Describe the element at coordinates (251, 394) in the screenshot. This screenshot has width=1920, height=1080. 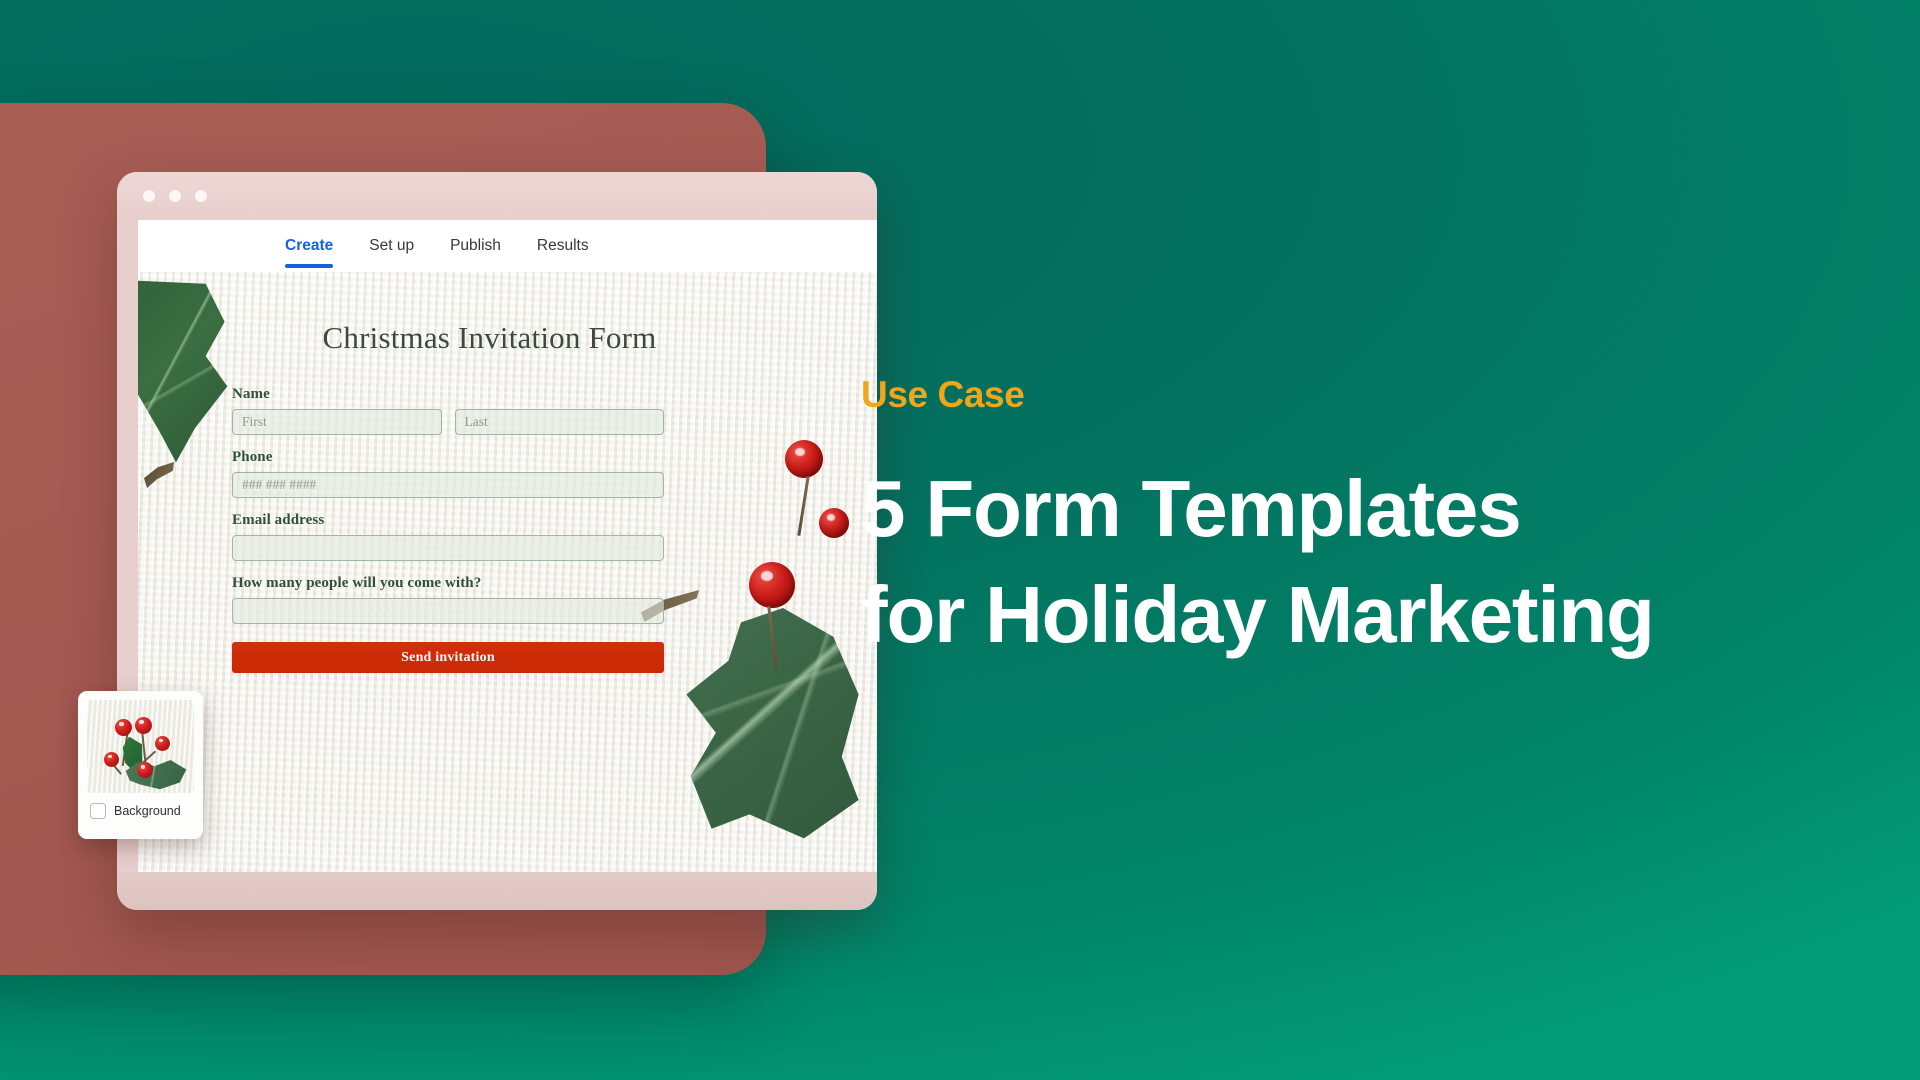
I see `label-name: Name` at that location.